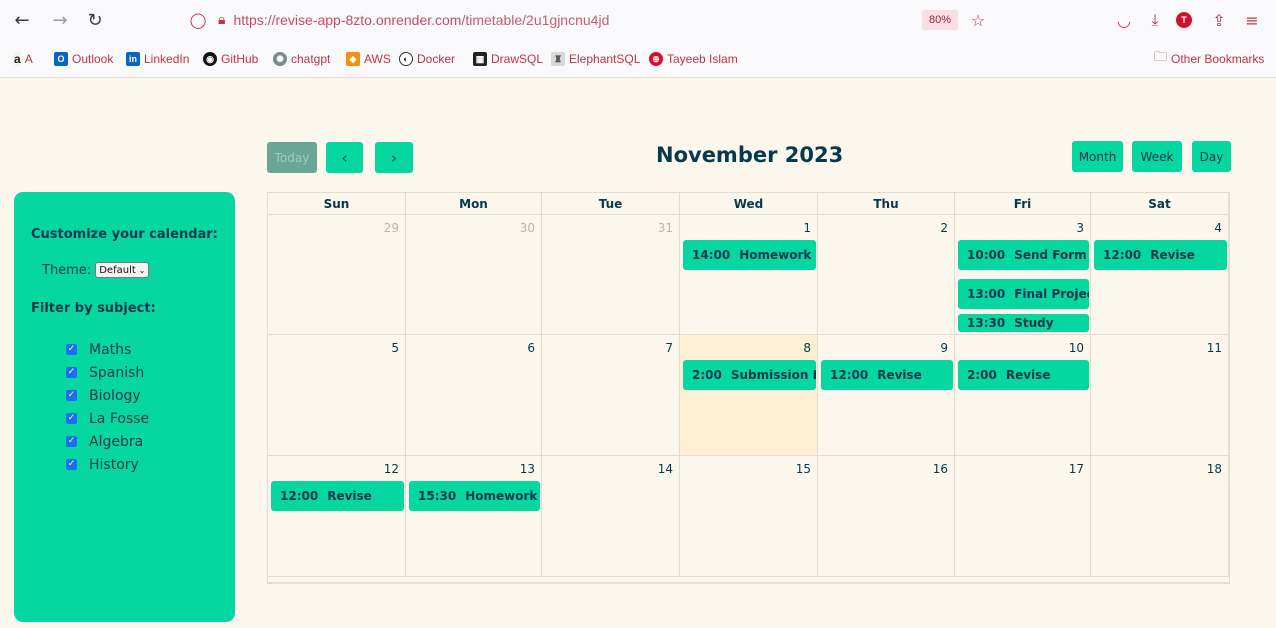 The width and height of the screenshot is (1276, 628). Describe the element at coordinates (1160, 395) in the screenshot. I see `day-cell: 11` at that location.